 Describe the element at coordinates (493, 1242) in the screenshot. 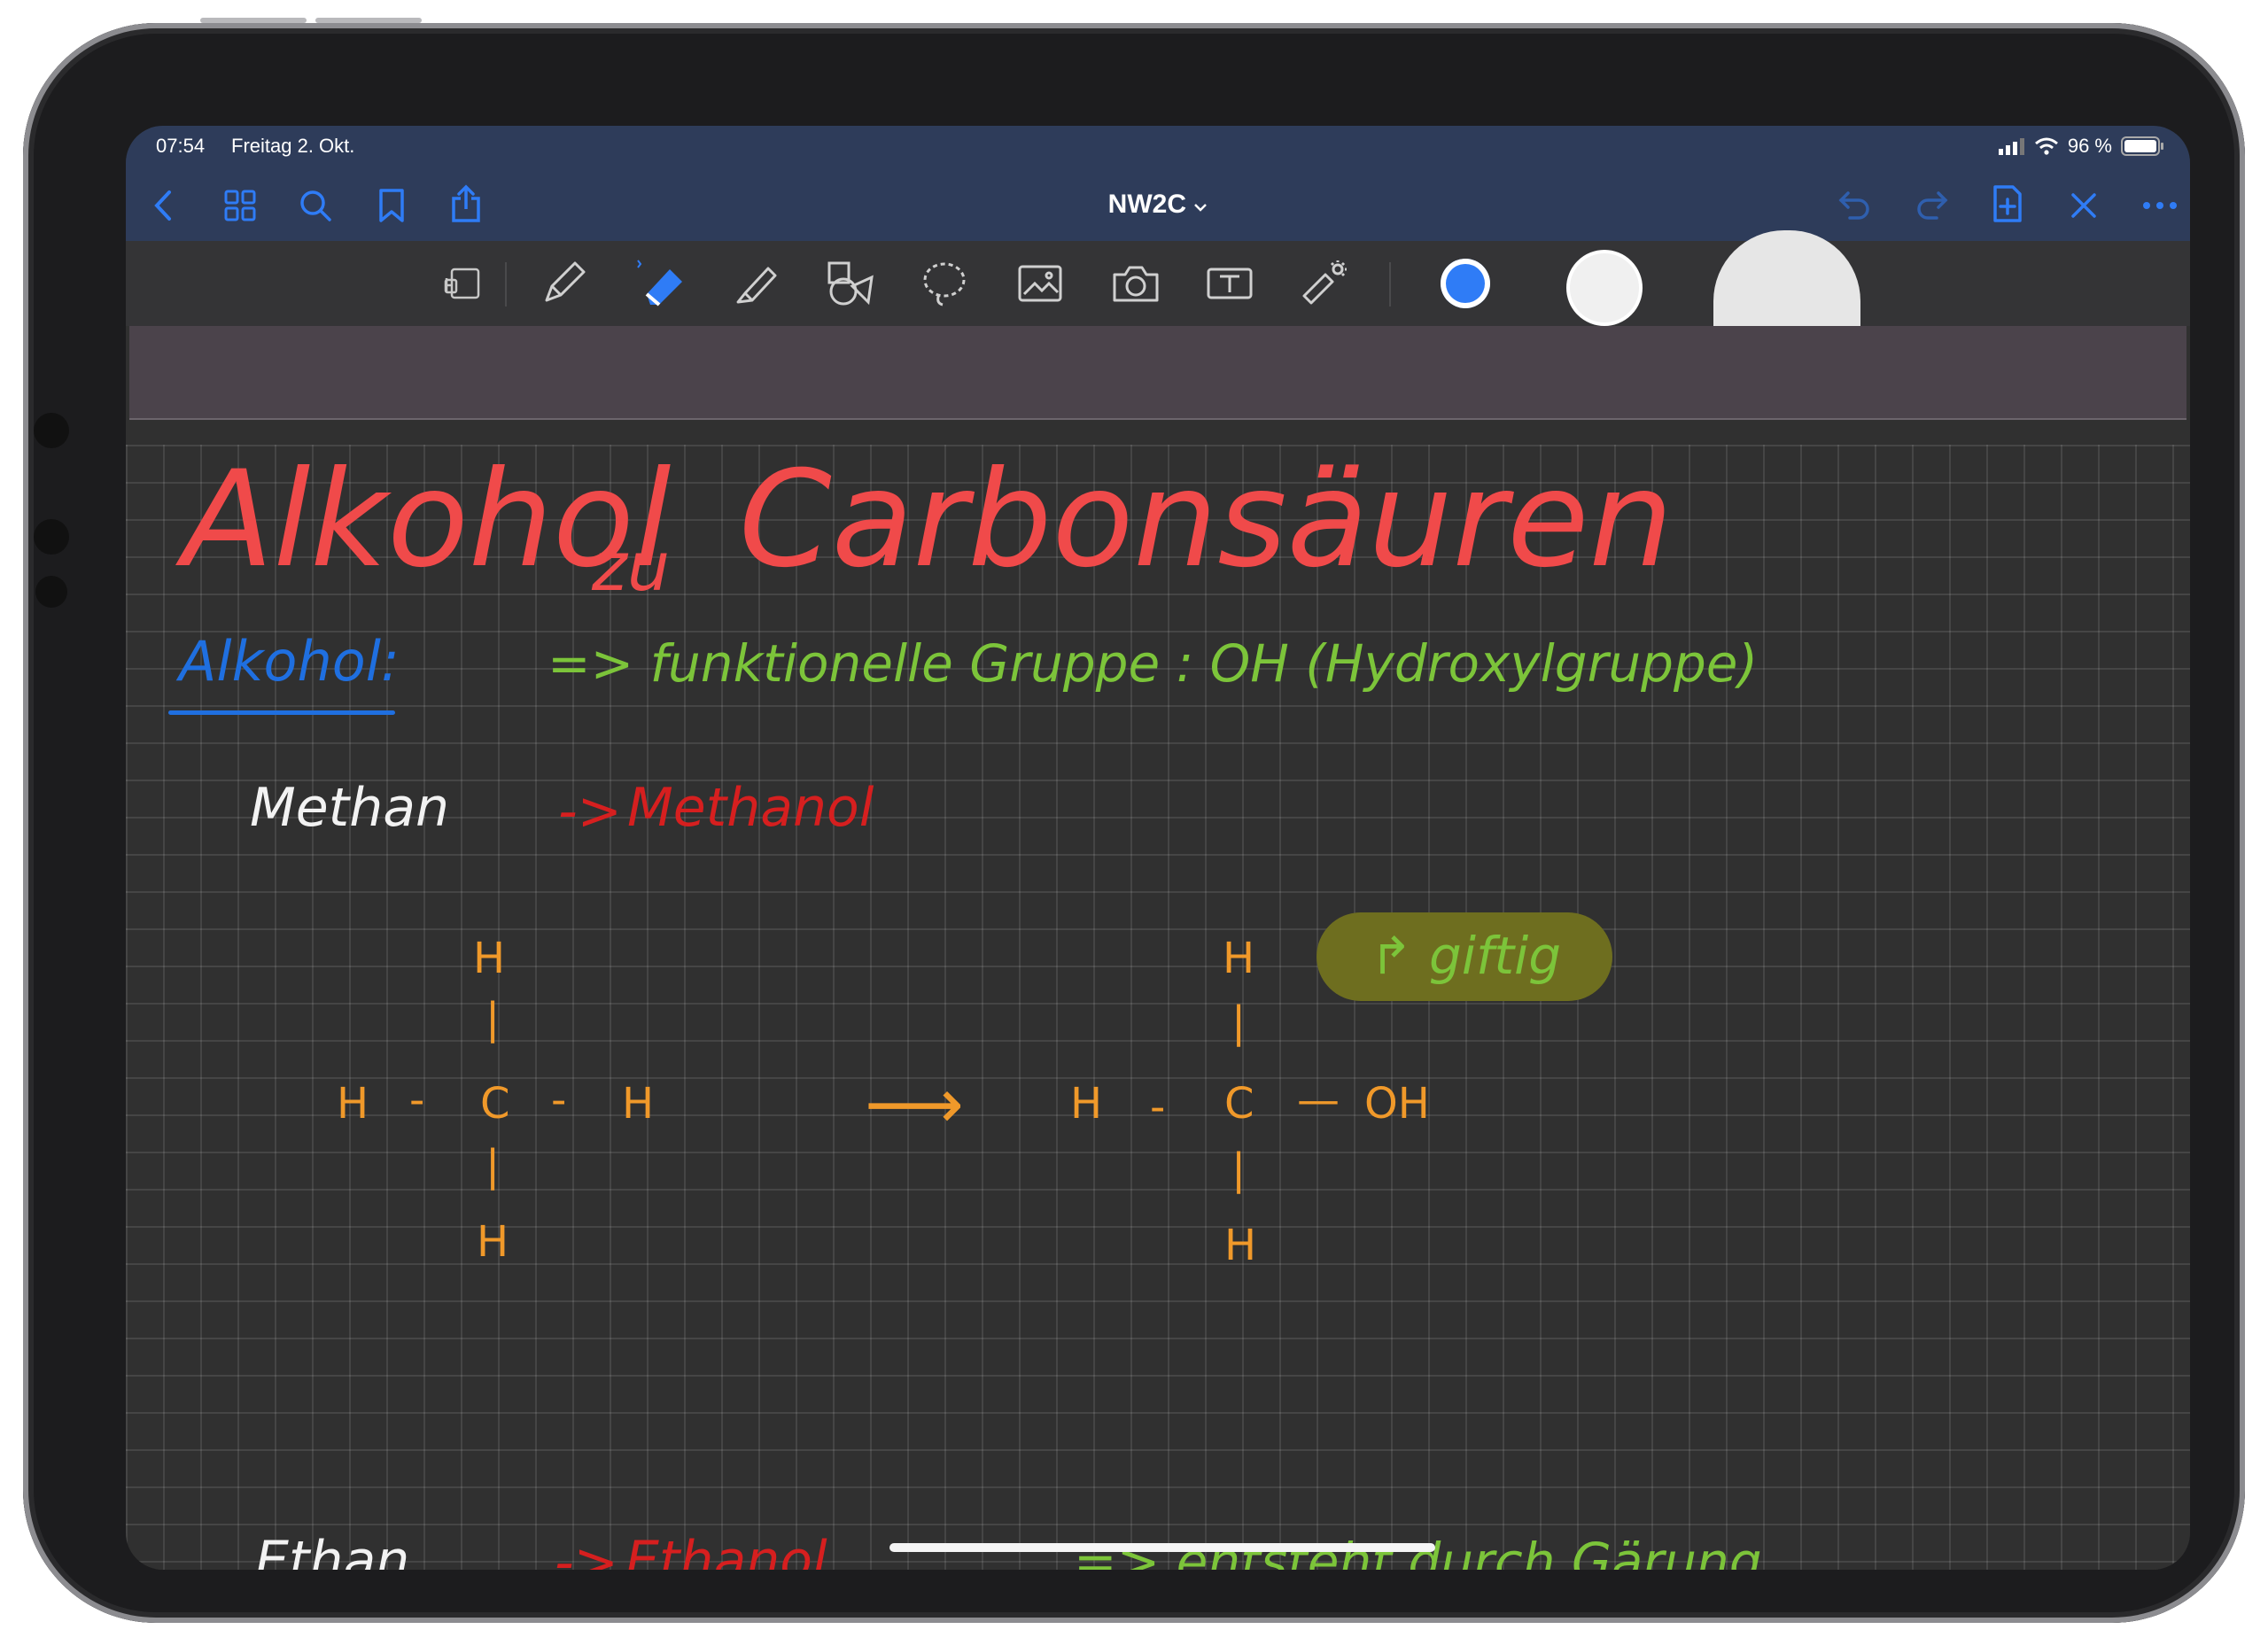

I see `struct1-bottom-h: H` at that location.